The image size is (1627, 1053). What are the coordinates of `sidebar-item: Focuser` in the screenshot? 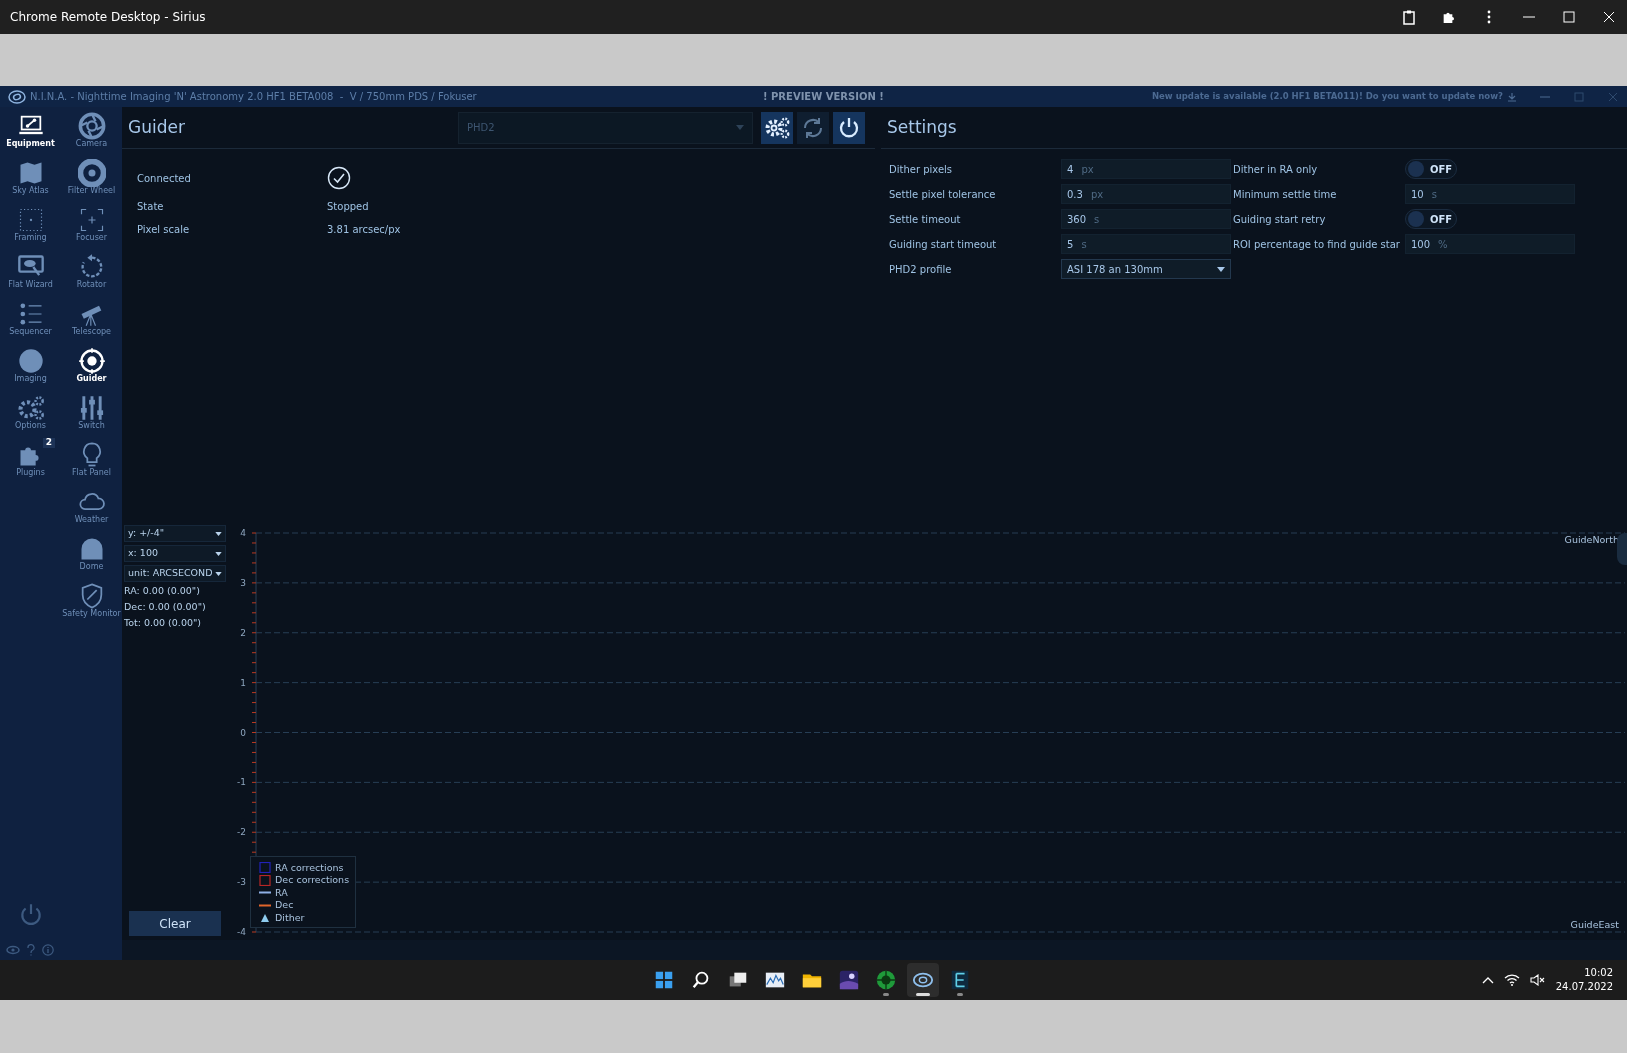 It's located at (91, 224).